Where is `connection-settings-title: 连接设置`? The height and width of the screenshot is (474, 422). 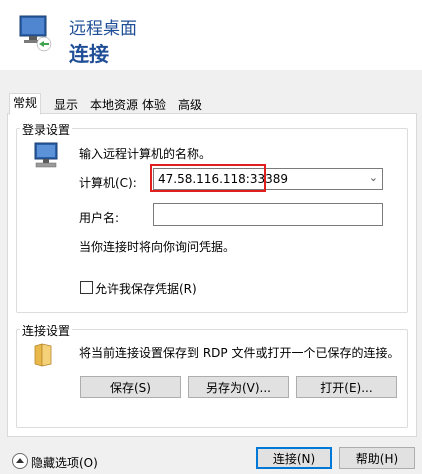 connection-settings-title: 连接设置 is located at coordinates (46, 330).